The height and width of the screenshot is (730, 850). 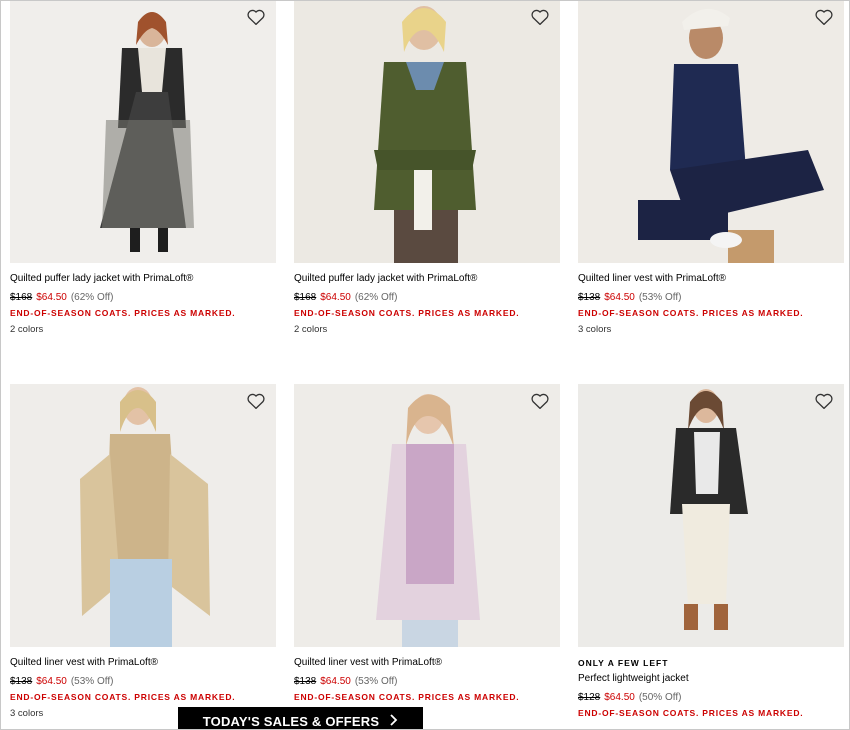 What do you see at coordinates (711, 678) in the screenshot?
I see `product-name: Perfect lightweight jacket` at bounding box center [711, 678].